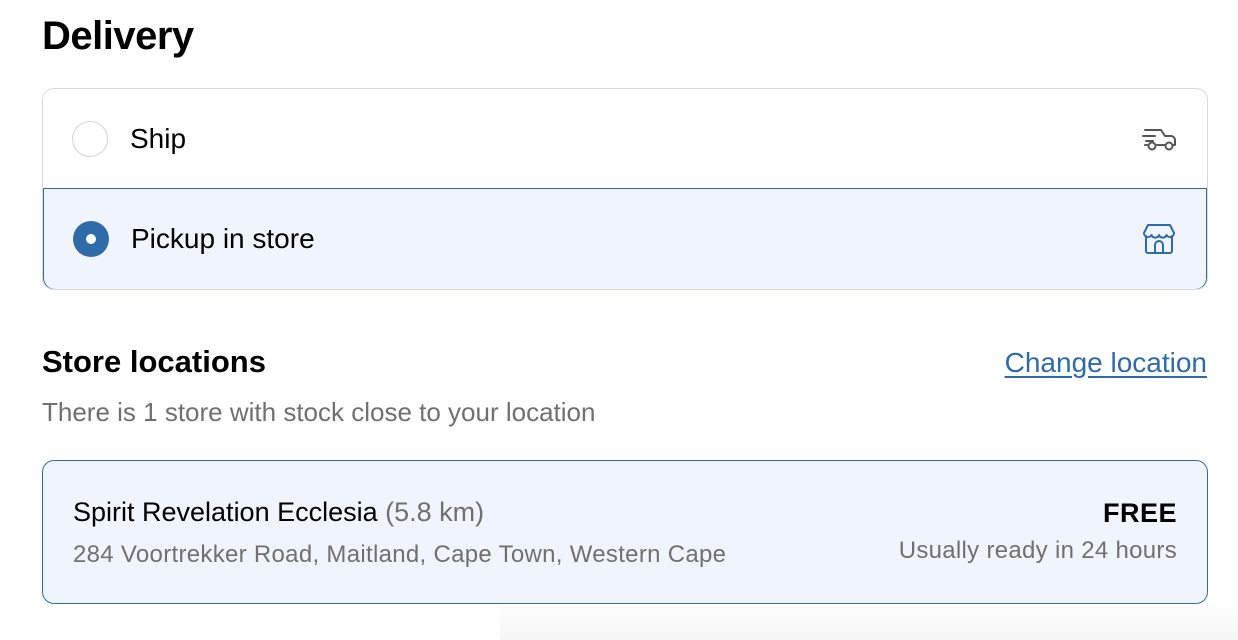 The image size is (1238, 640). What do you see at coordinates (225, 512) in the screenshot?
I see `store-name: Spirit Revelation Ecclesia` at bounding box center [225, 512].